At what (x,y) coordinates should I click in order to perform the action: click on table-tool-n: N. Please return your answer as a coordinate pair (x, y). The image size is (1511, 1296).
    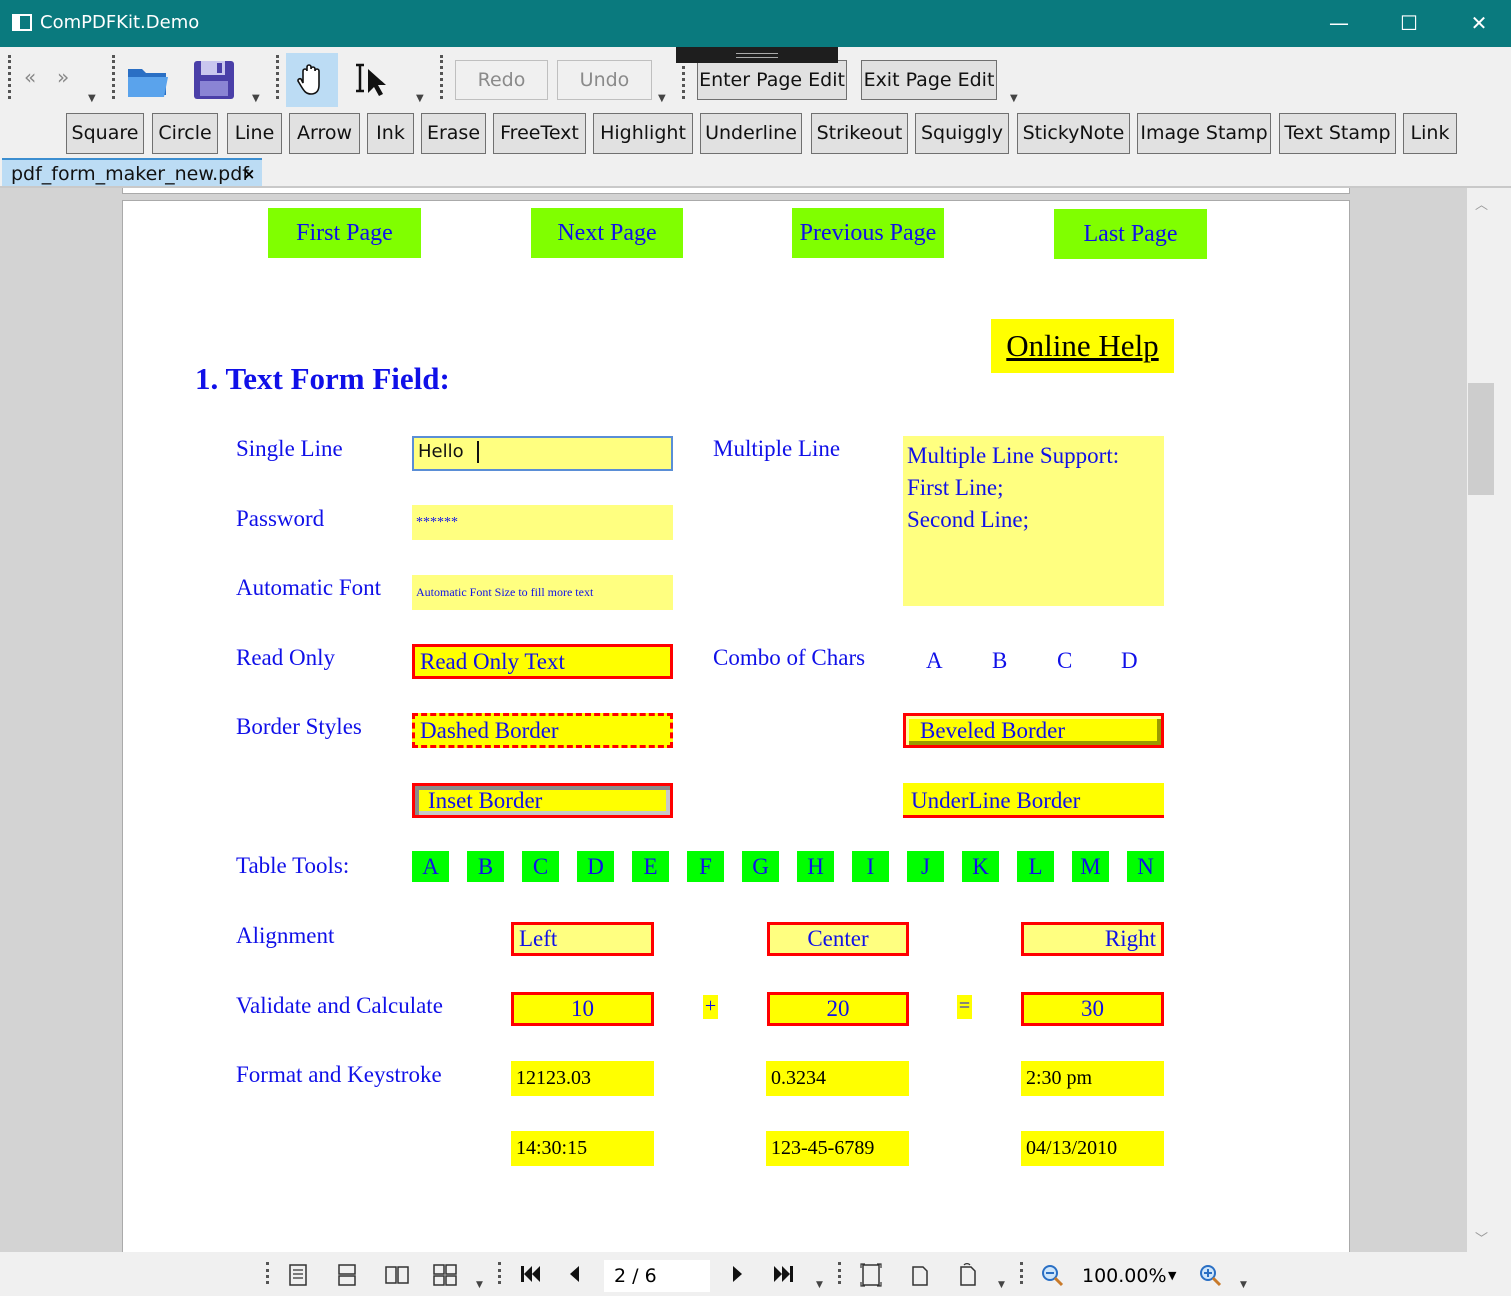
    Looking at the image, I should click on (1145, 866).